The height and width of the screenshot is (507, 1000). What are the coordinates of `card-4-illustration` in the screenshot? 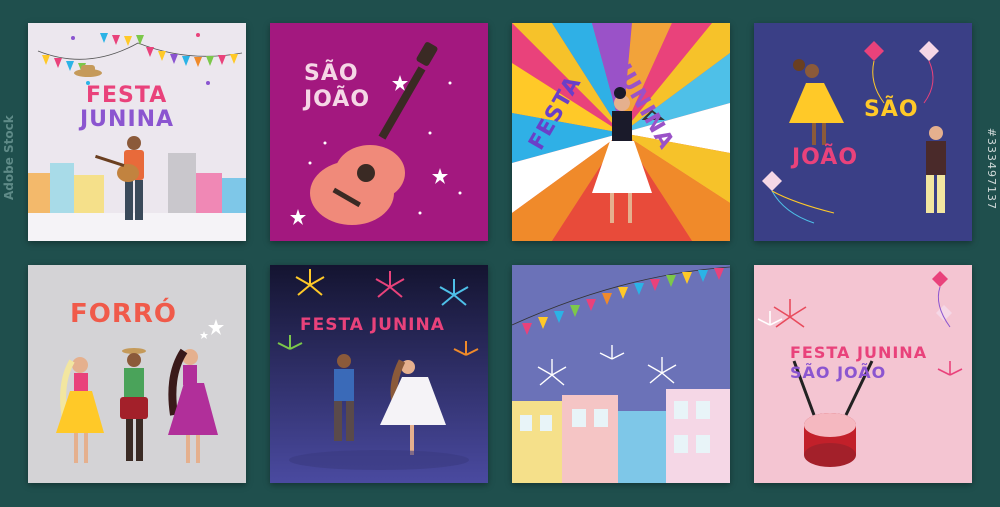 It's located at (854, 132).